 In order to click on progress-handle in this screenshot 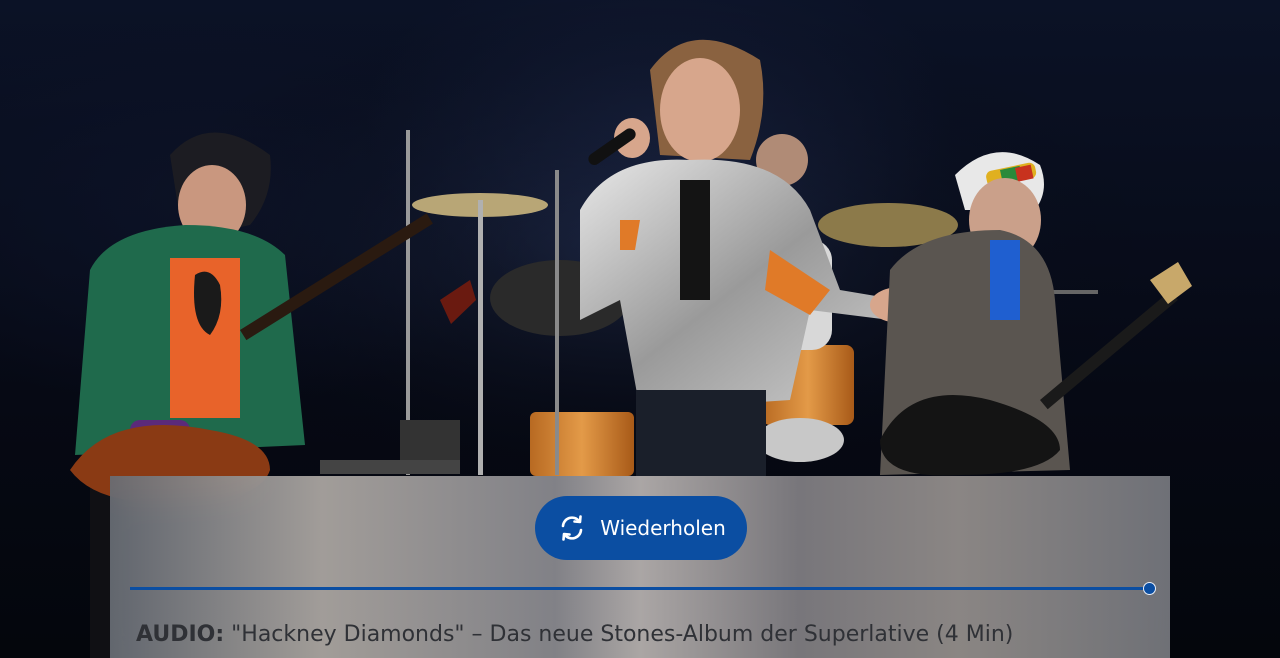, I will do `click(1149, 588)`.